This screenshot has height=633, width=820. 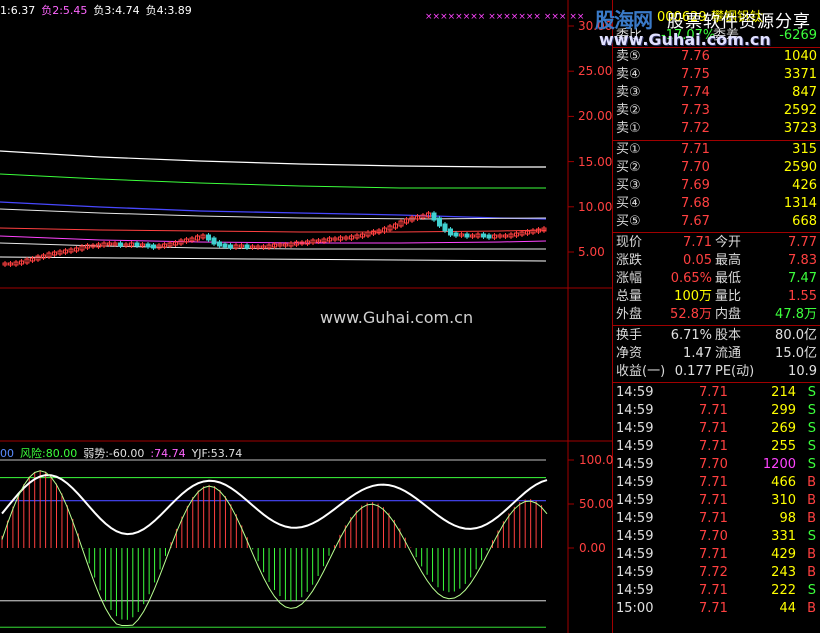 What do you see at coordinates (695, 149) in the screenshot?
I see `bid-price: 7.71` at bounding box center [695, 149].